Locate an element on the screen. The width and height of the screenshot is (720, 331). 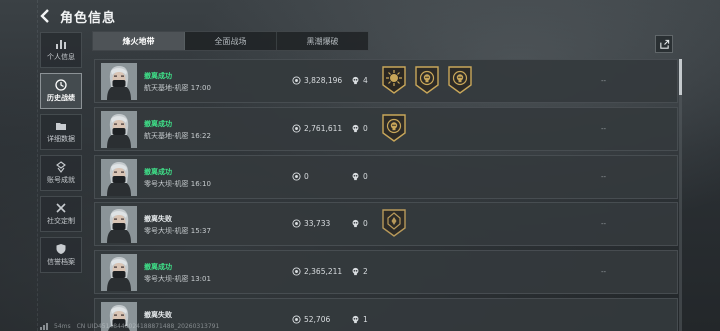
sidebar-item-profile: 个人信息 is located at coordinates (61, 50).